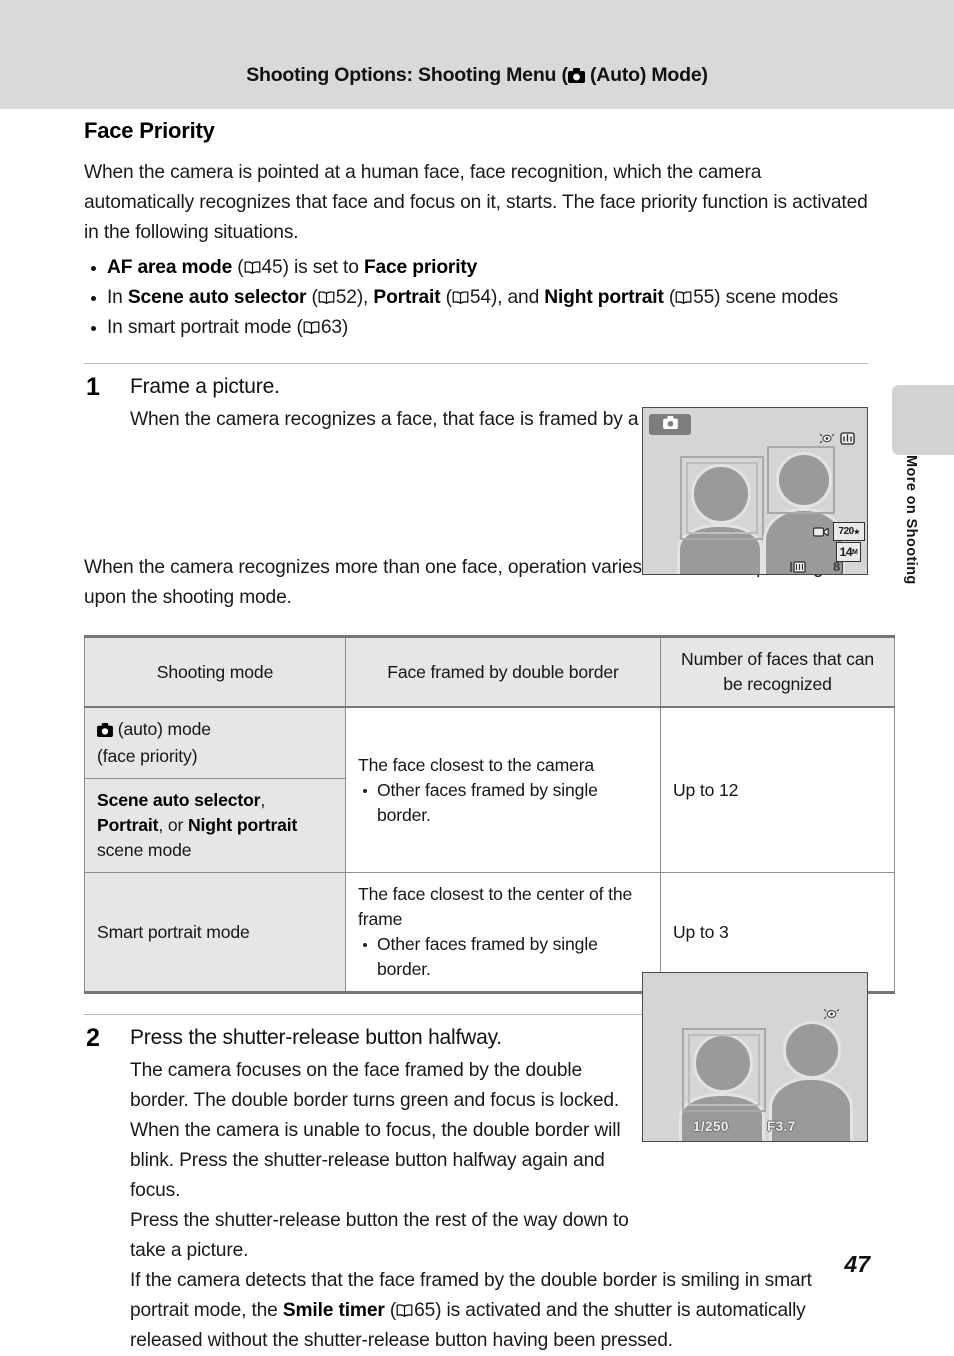 The height and width of the screenshot is (1356, 954). Describe the element at coordinates (128, 825) in the screenshot. I see `mode-bold-portrait: Portrait` at that location.